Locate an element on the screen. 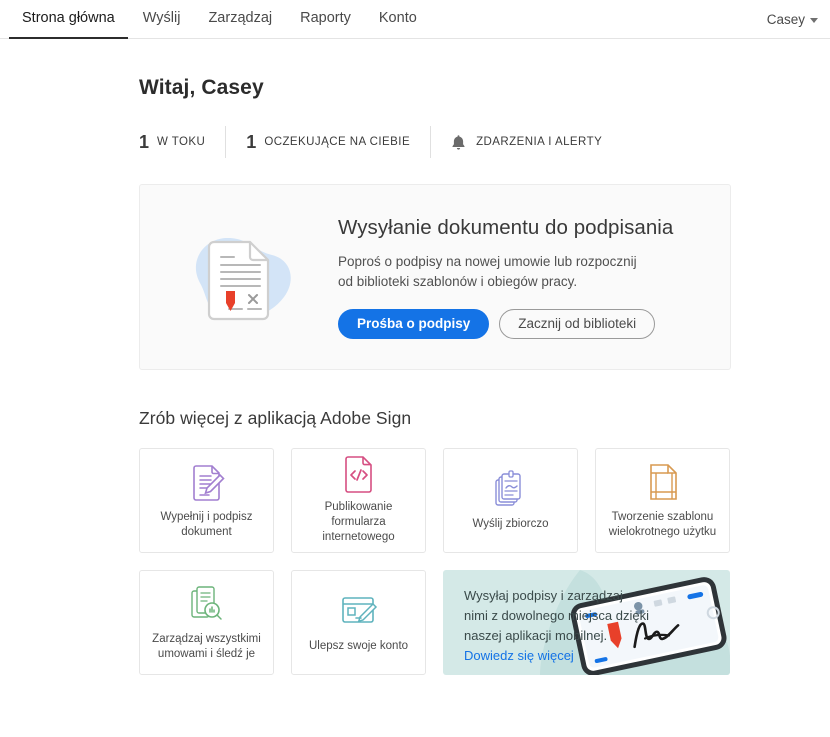 The height and width of the screenshot is (737, 830). tab-wyslij: Wyślij is located at coordinates (162, 19).